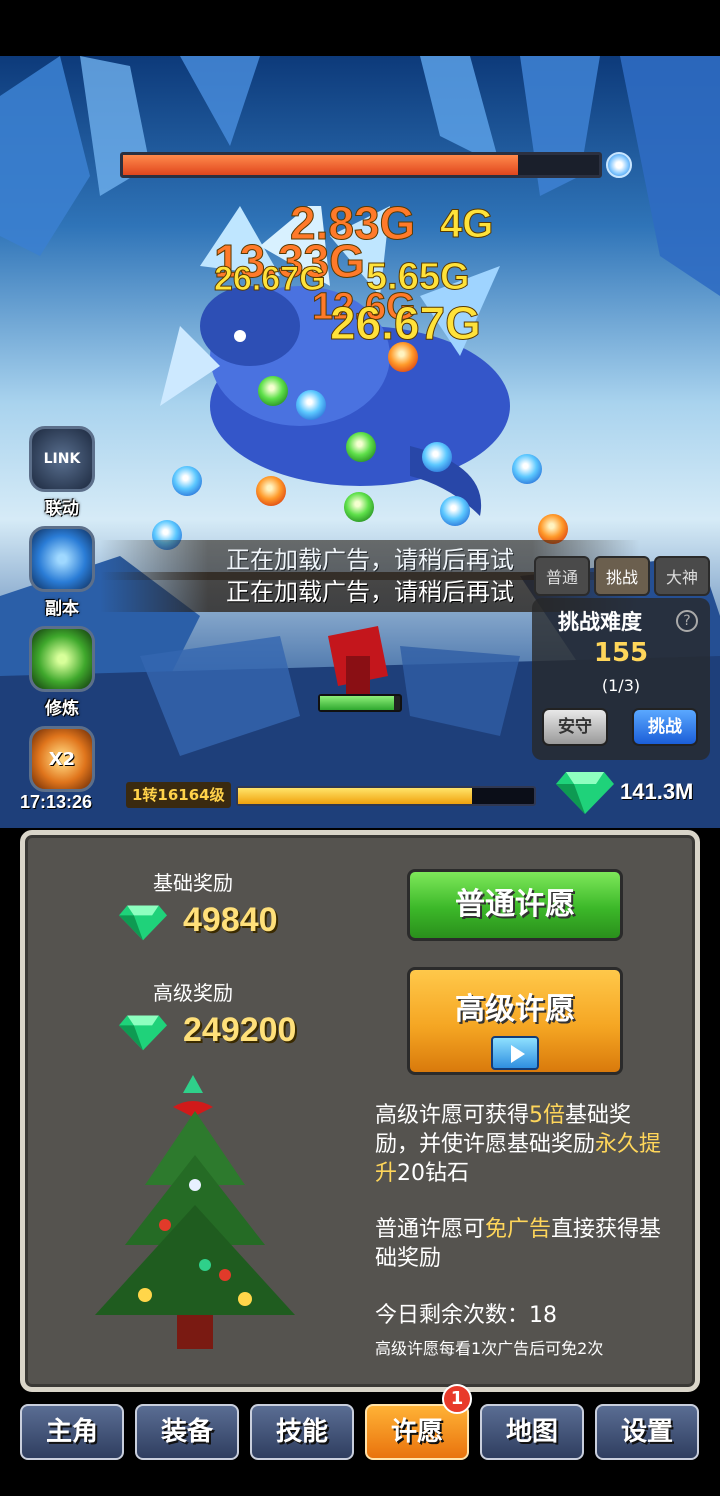  I want to click on side-button-linkage: LINK 联动, so click(62, 472).